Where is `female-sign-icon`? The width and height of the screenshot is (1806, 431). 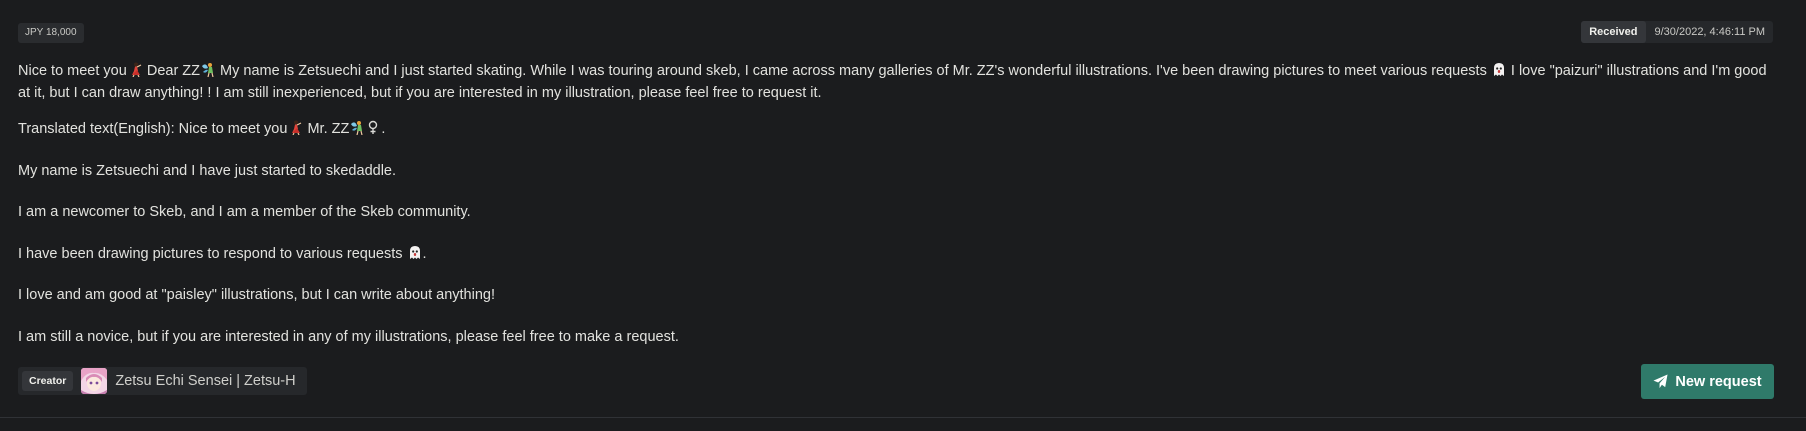 female-sign-icon is located at coordinates (373, 127).